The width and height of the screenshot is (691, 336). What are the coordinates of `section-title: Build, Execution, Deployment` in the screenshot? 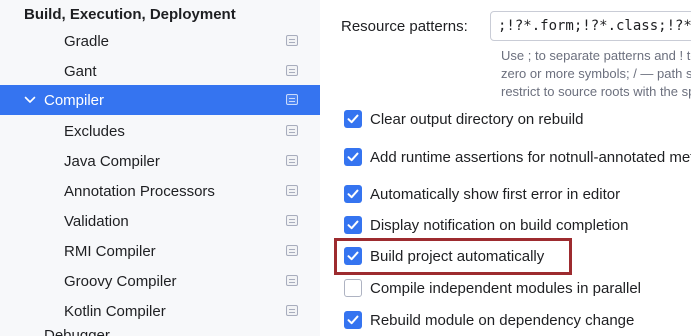 It's located at (130, 14).